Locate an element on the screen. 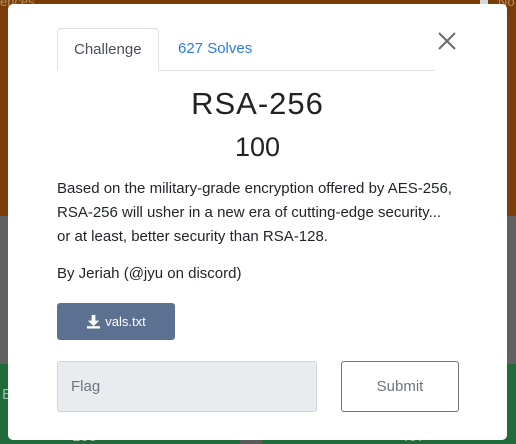  tab-solves: 627 Solves is located at coordinates (215, 49).